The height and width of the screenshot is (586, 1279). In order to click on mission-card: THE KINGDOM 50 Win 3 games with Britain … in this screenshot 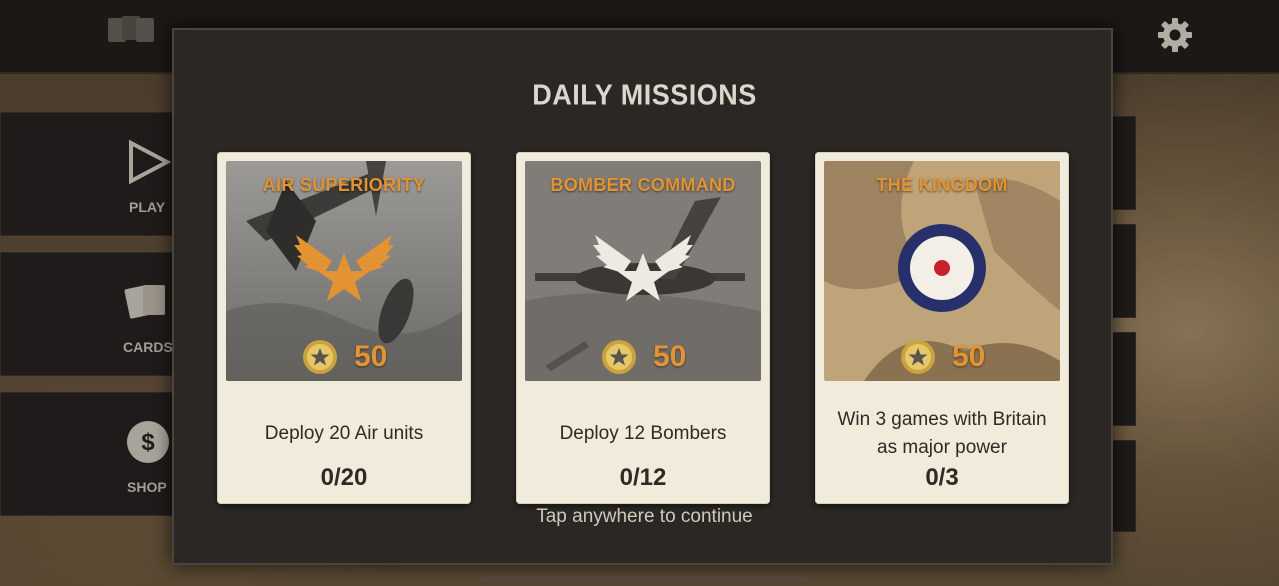, I will do `click(942, 328)`.